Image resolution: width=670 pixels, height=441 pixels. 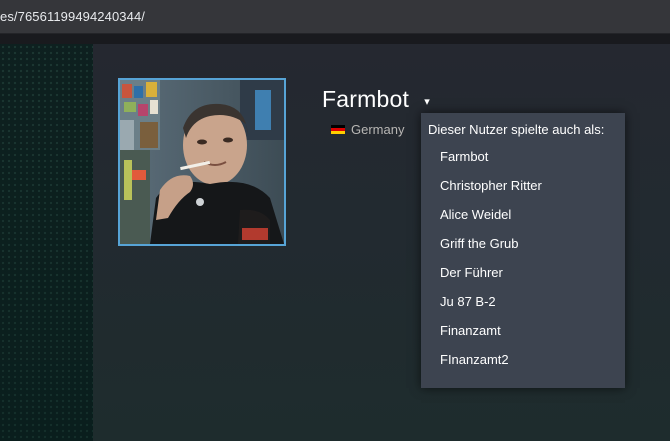 I want to click on alias-item: Der Führer, so click(x=471, y=272).